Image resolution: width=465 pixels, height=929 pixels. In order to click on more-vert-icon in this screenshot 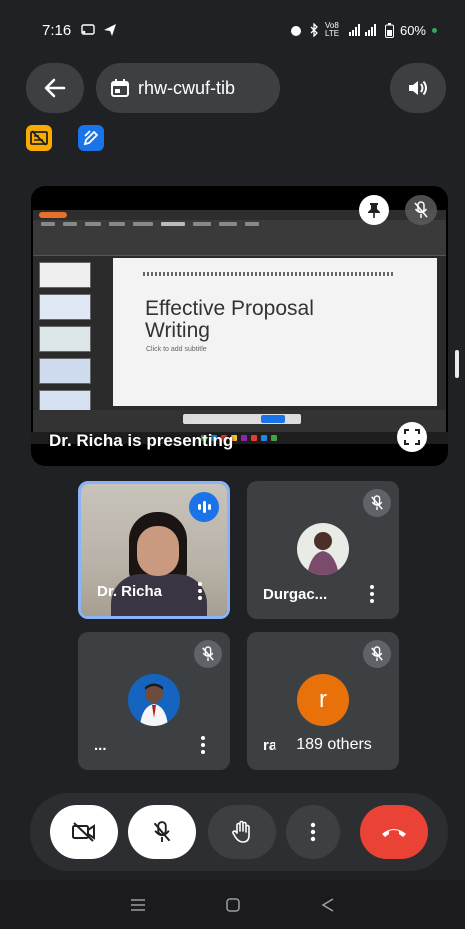, I will do `click(313, 832)`.